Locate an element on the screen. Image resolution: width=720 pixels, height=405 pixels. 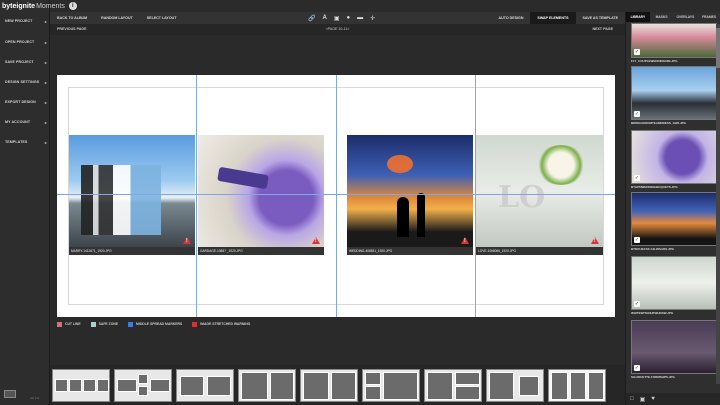
menu-label: EXPORT DESIGN is located at coordinates (20, 102).